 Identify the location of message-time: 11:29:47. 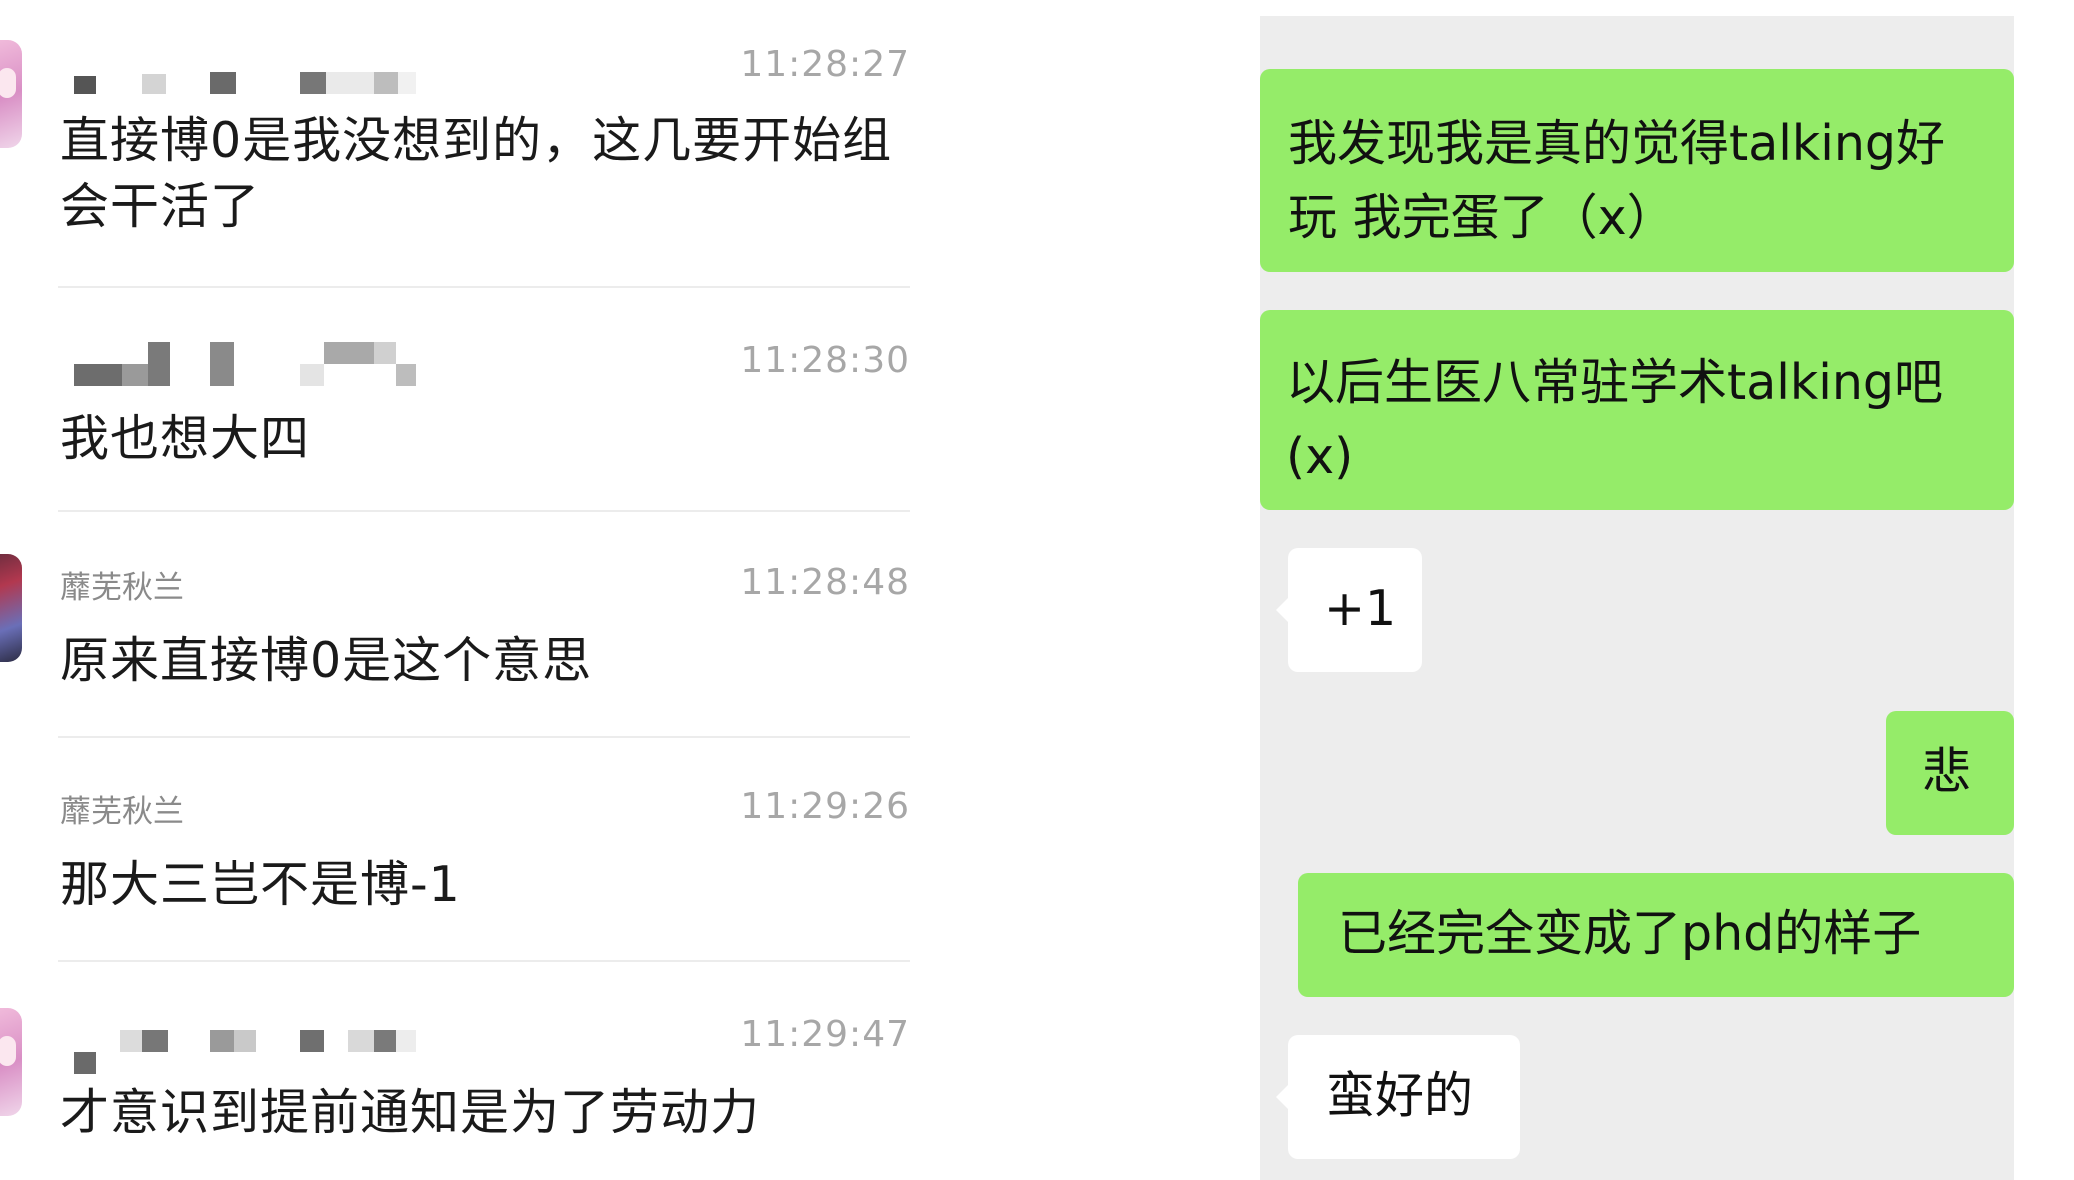
(825, 1034).